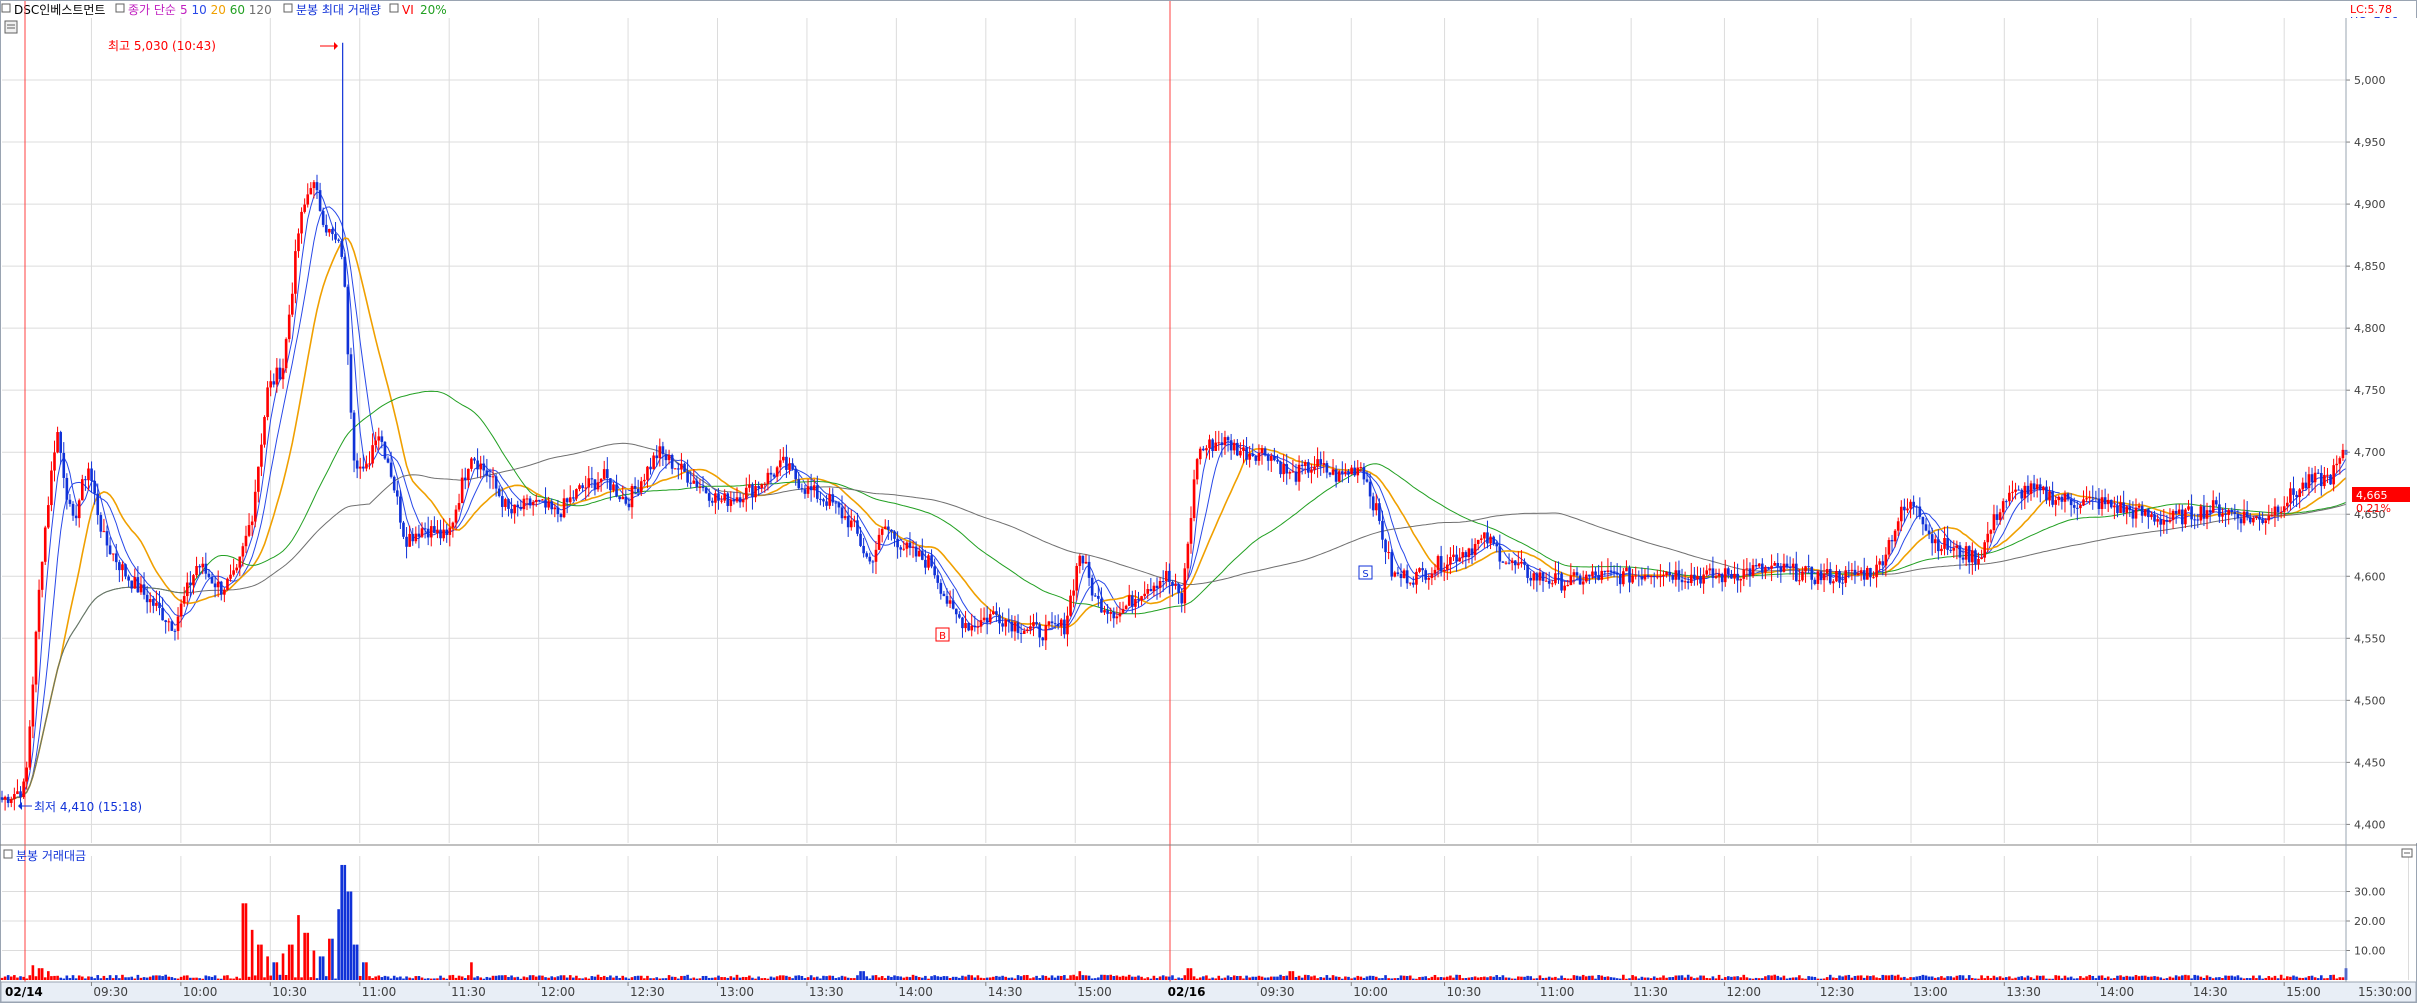  I want to click on vi-settings-icon, so click(394, 8).